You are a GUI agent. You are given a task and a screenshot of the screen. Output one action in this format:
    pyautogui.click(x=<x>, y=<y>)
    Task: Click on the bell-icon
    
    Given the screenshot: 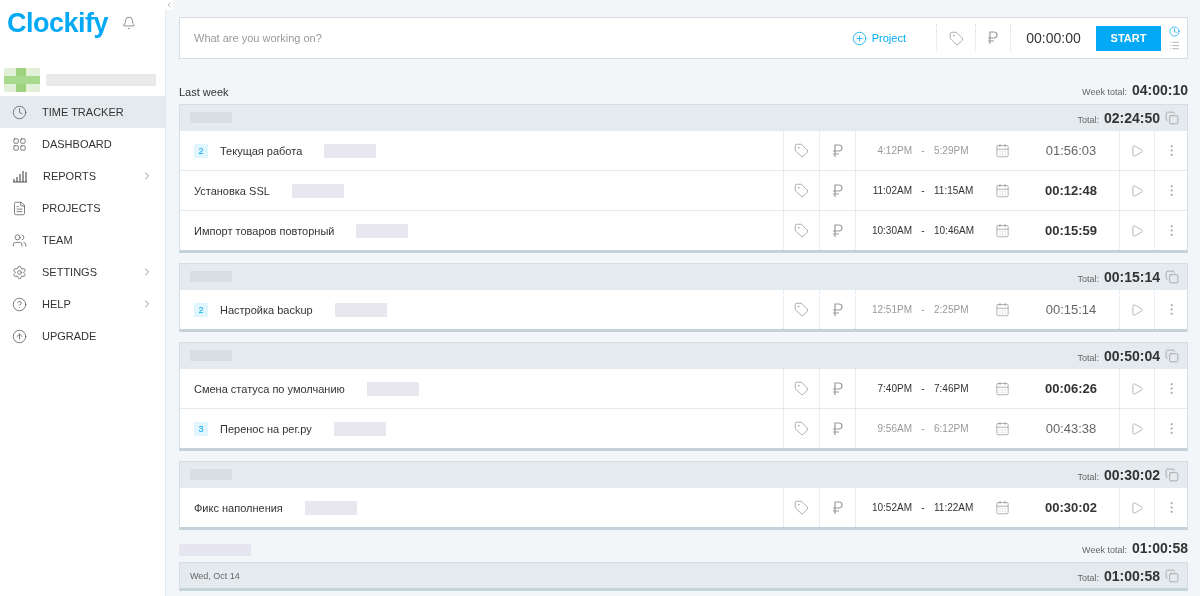 What is the action you would take?
    pyautogui.click(x=129, y=23)
    